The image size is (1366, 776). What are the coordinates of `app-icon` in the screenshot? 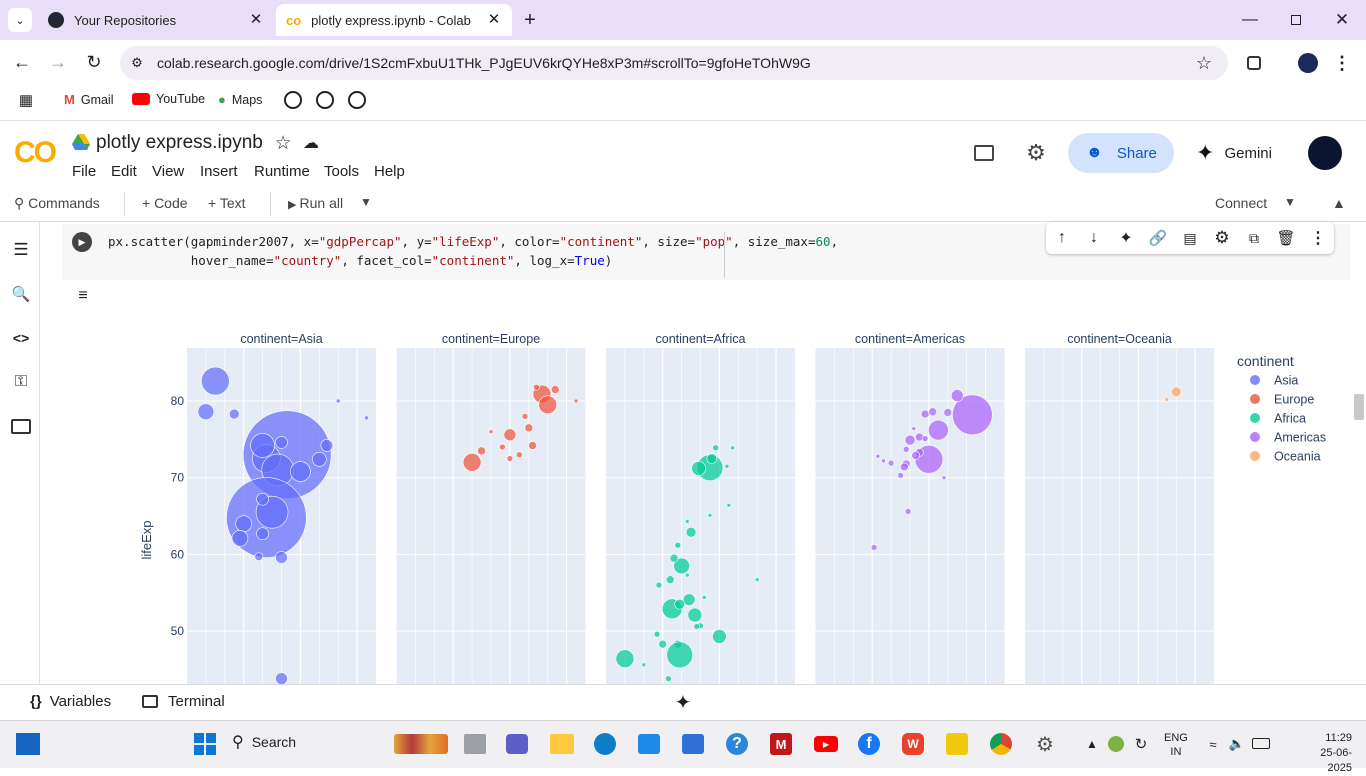 It's located at (421, 744).